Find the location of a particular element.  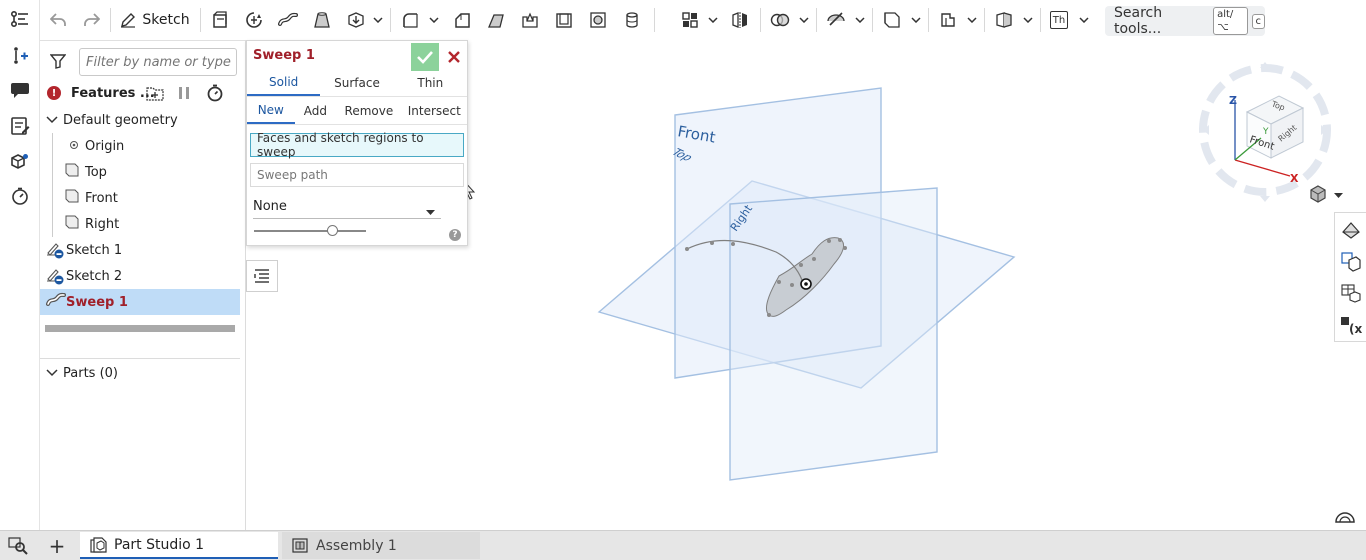

arrow-down-icon is located at coordinates (1265, 199).